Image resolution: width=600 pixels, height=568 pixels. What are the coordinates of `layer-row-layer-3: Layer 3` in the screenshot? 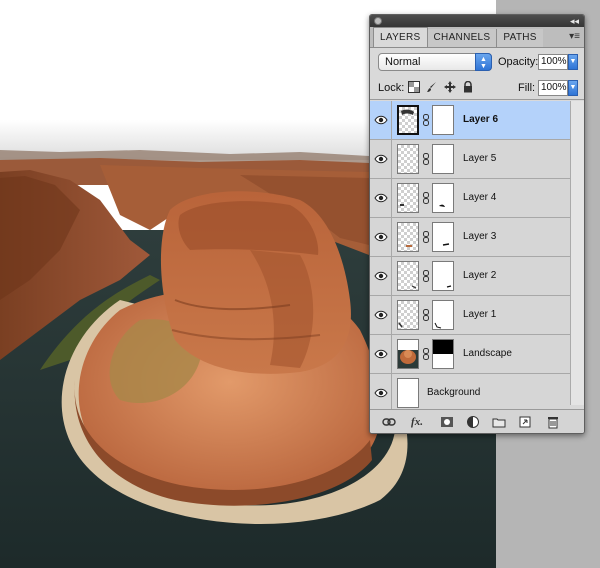 It's located at (470, 237).